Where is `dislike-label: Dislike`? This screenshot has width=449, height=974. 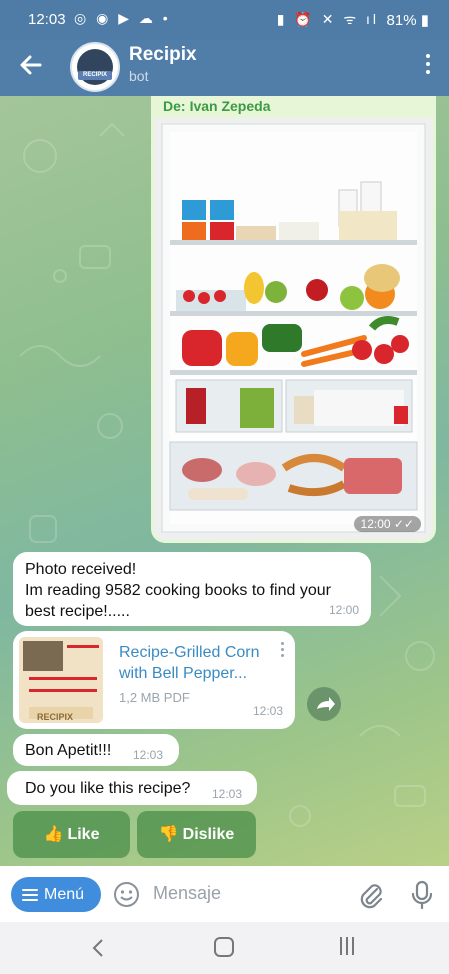 dislike-label: Dislike is located at coordinates (208, 834).